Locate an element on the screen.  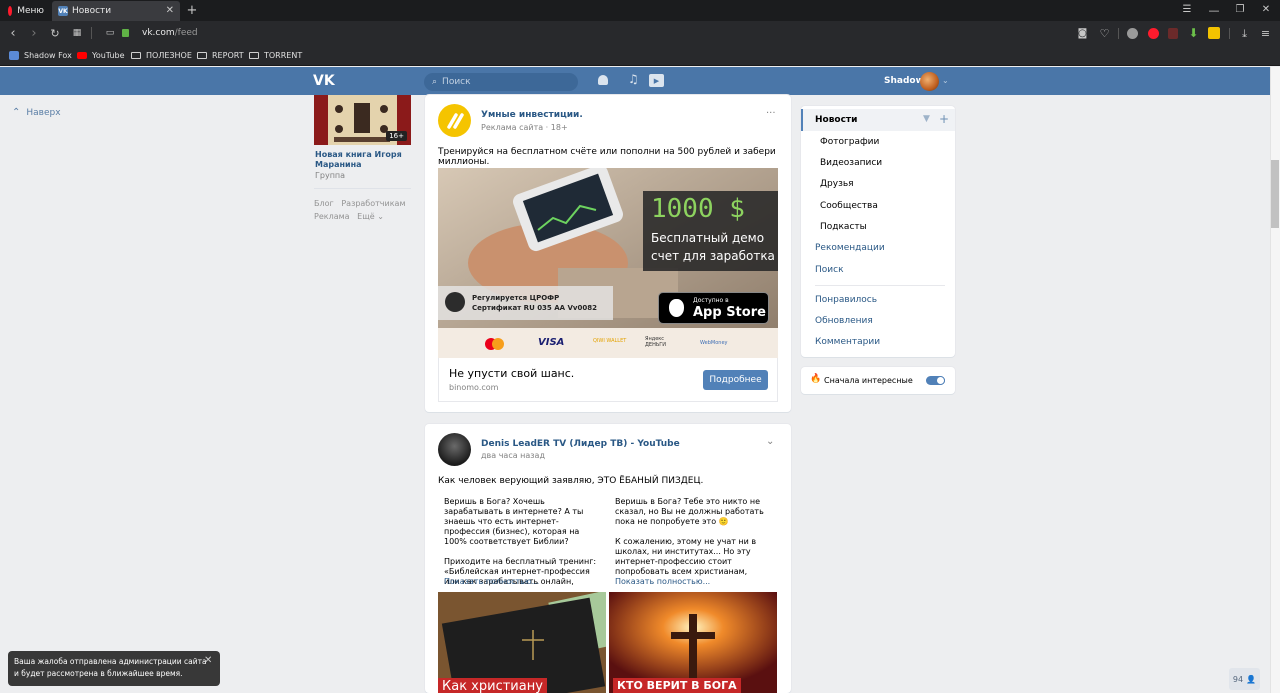
back-icon: ‹ is located at coordinates (13, 33).